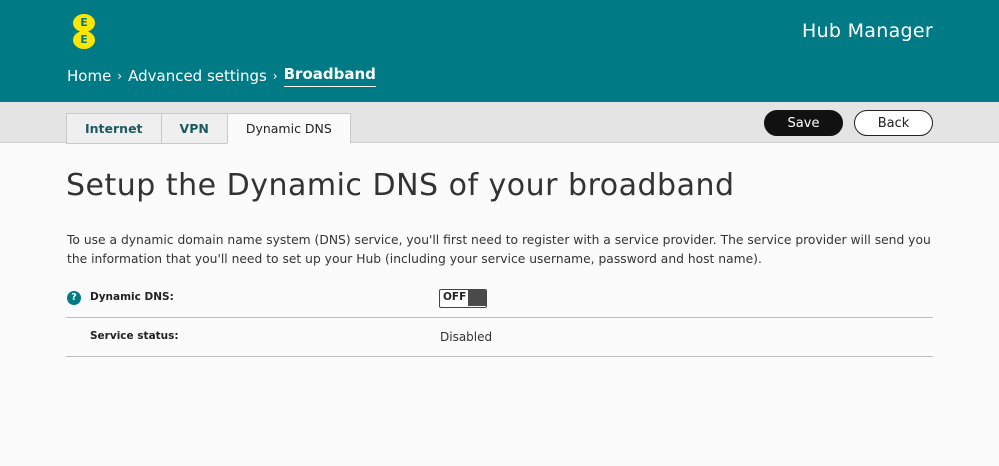  Describe the element at coordinates (74, 298) in the screenshot. I see `question-icon: ?` at that location.